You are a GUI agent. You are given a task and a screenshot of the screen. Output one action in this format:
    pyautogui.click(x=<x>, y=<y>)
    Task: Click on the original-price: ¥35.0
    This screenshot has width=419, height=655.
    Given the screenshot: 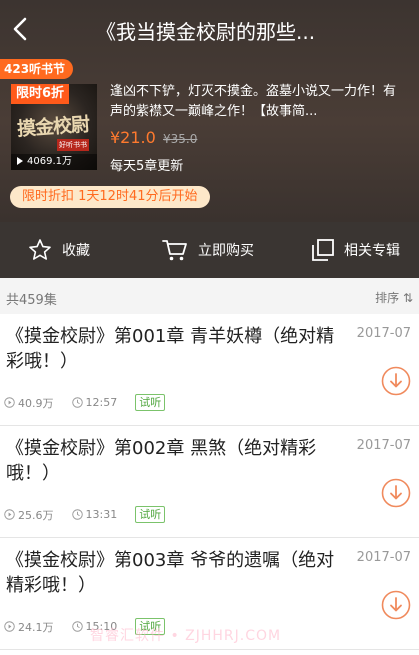 What is the action you would take?
    pyautogui.click(x=180, y=139)
    